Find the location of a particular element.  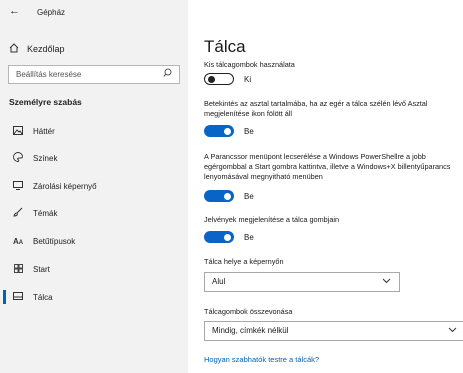

brush-icon is located at coordinates (18, 213).